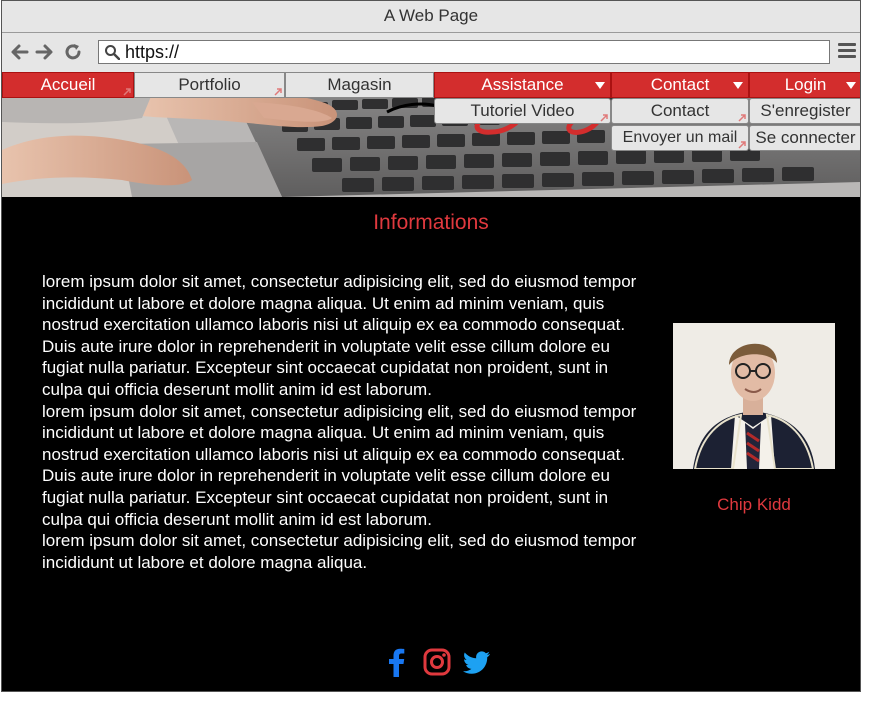  I want to click on nav-portfolio: Portfolio, so click(209, 85).